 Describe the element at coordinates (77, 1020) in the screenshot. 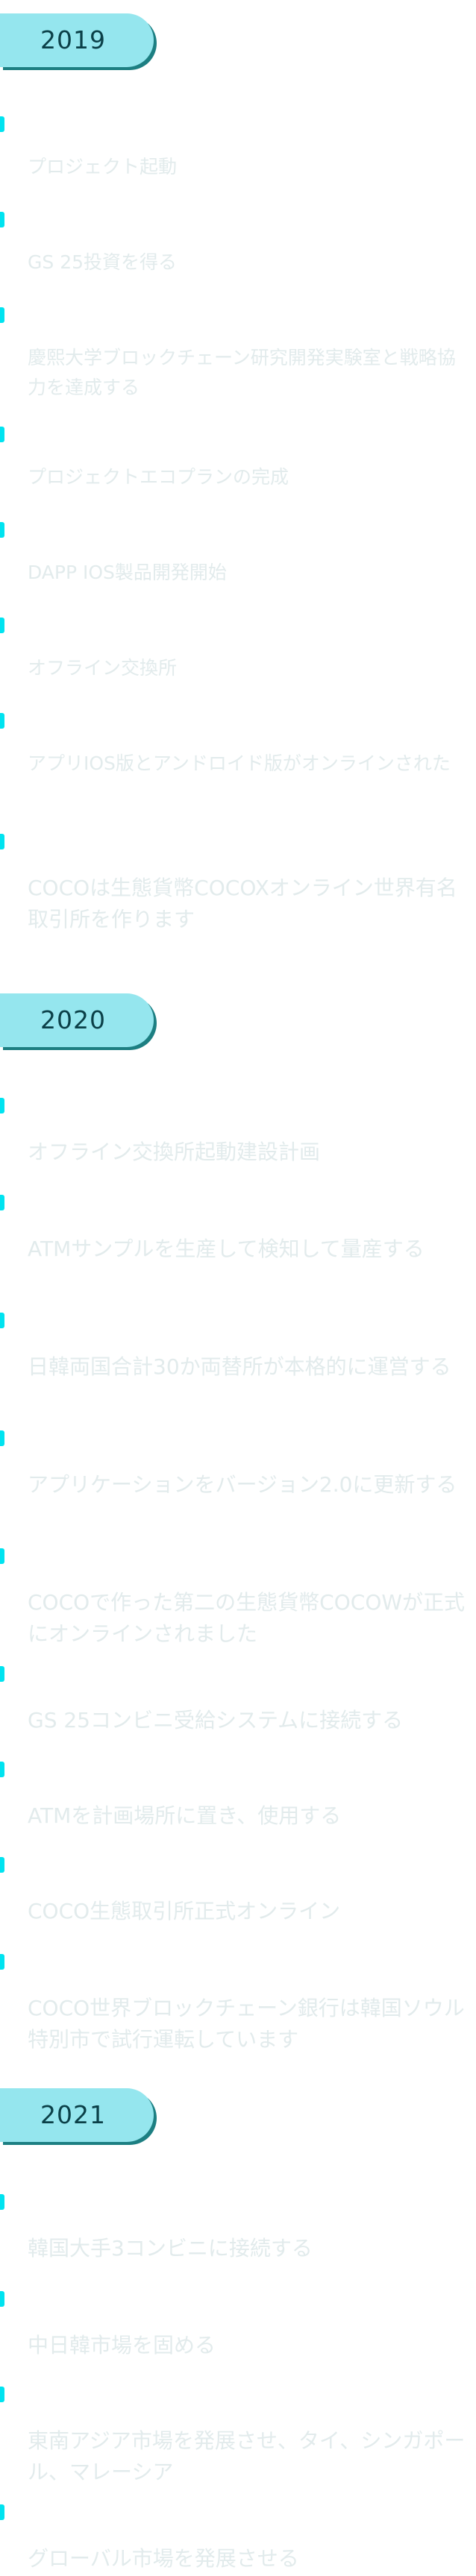

I see `year-badge-2020: 2020` at that location.